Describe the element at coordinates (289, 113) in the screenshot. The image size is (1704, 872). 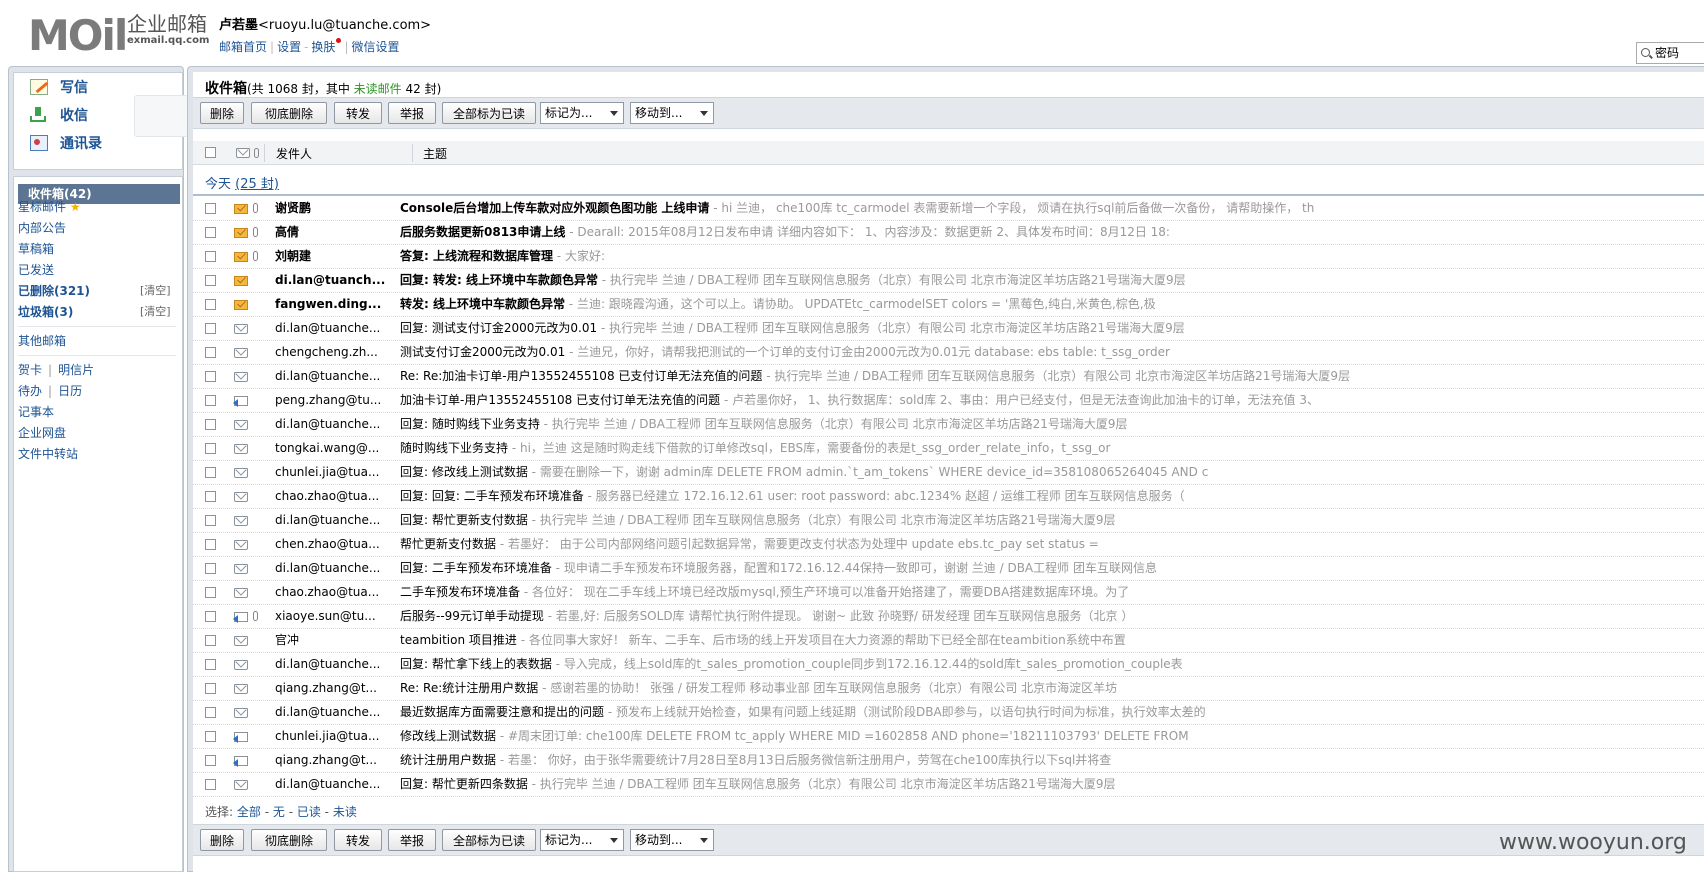
I see `perm-delete-button: 彻底删除` at that location.